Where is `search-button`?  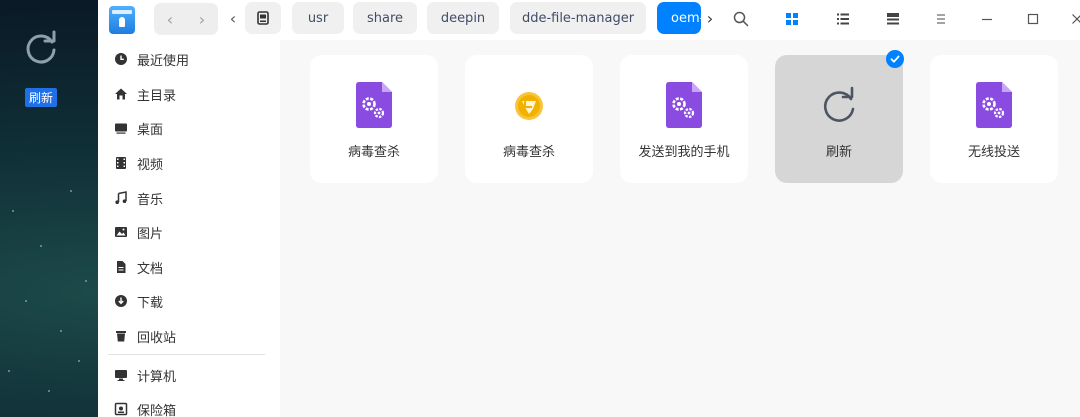 search-button is located at coordinates (741, 19).